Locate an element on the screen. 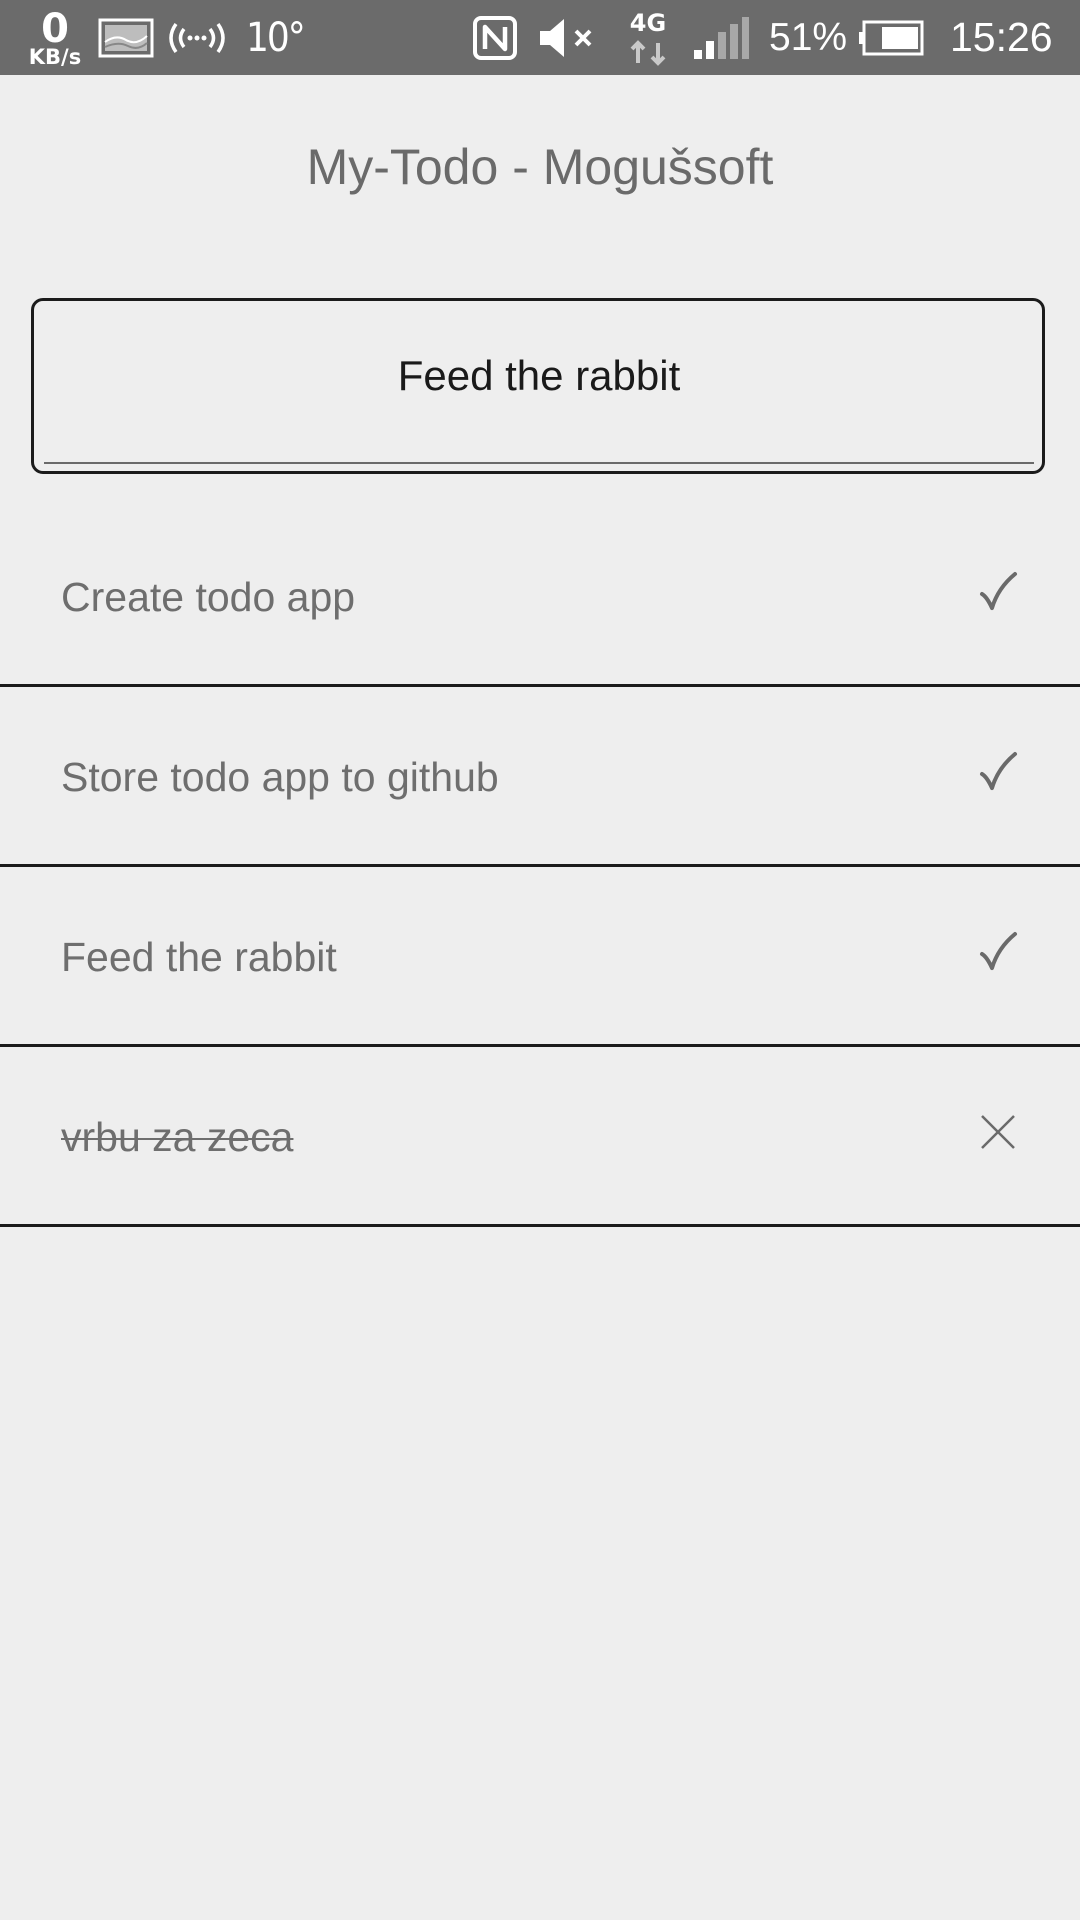  new-todo-input is located at coordinates (539, 376).